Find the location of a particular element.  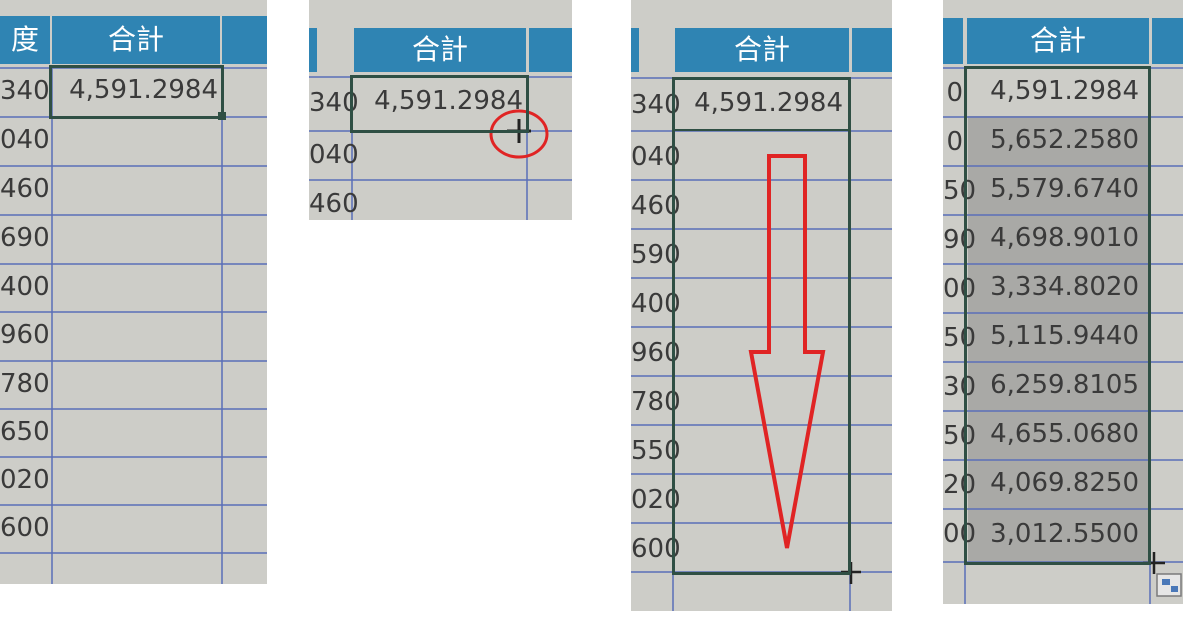

panel-step-2: 合計 340 040 460 4,591.2984 is located at coordinates (440, 110).